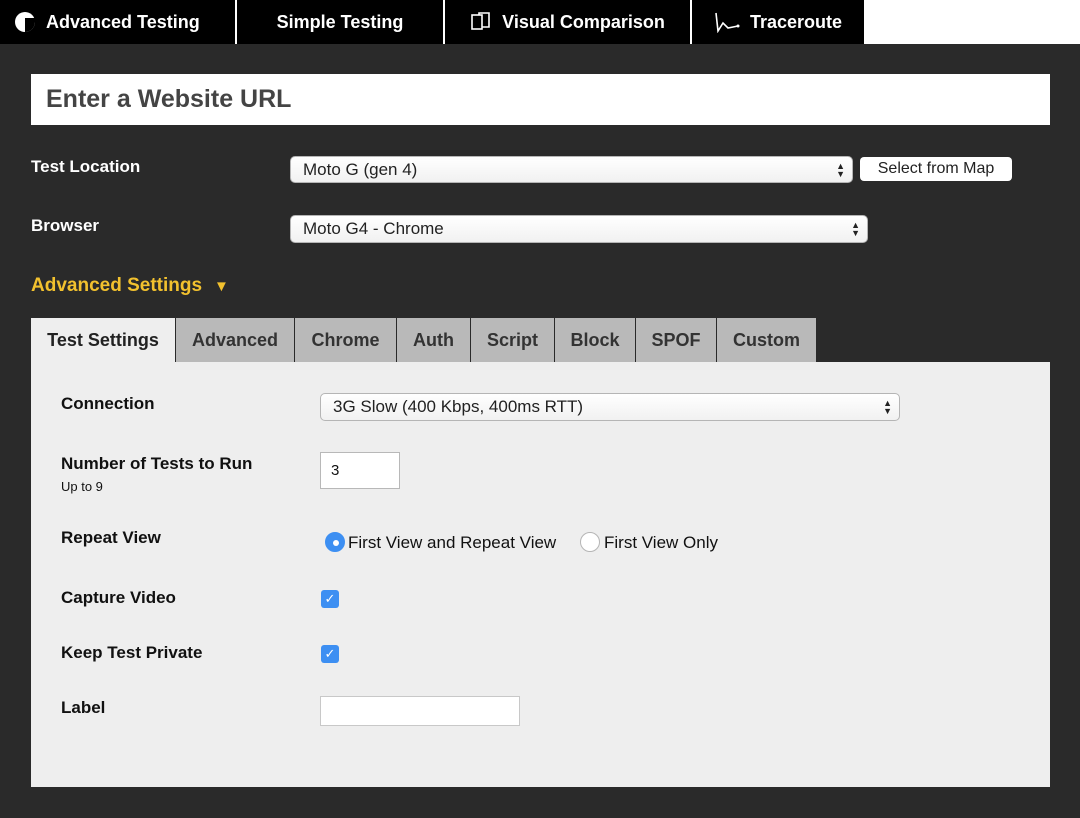 The width and height of the screenshot is (1080, 818). What do you see at coordinates (796, 21) in the screenshot?
I see `tab-label: Traceroute` at bounding box center [796, 21].